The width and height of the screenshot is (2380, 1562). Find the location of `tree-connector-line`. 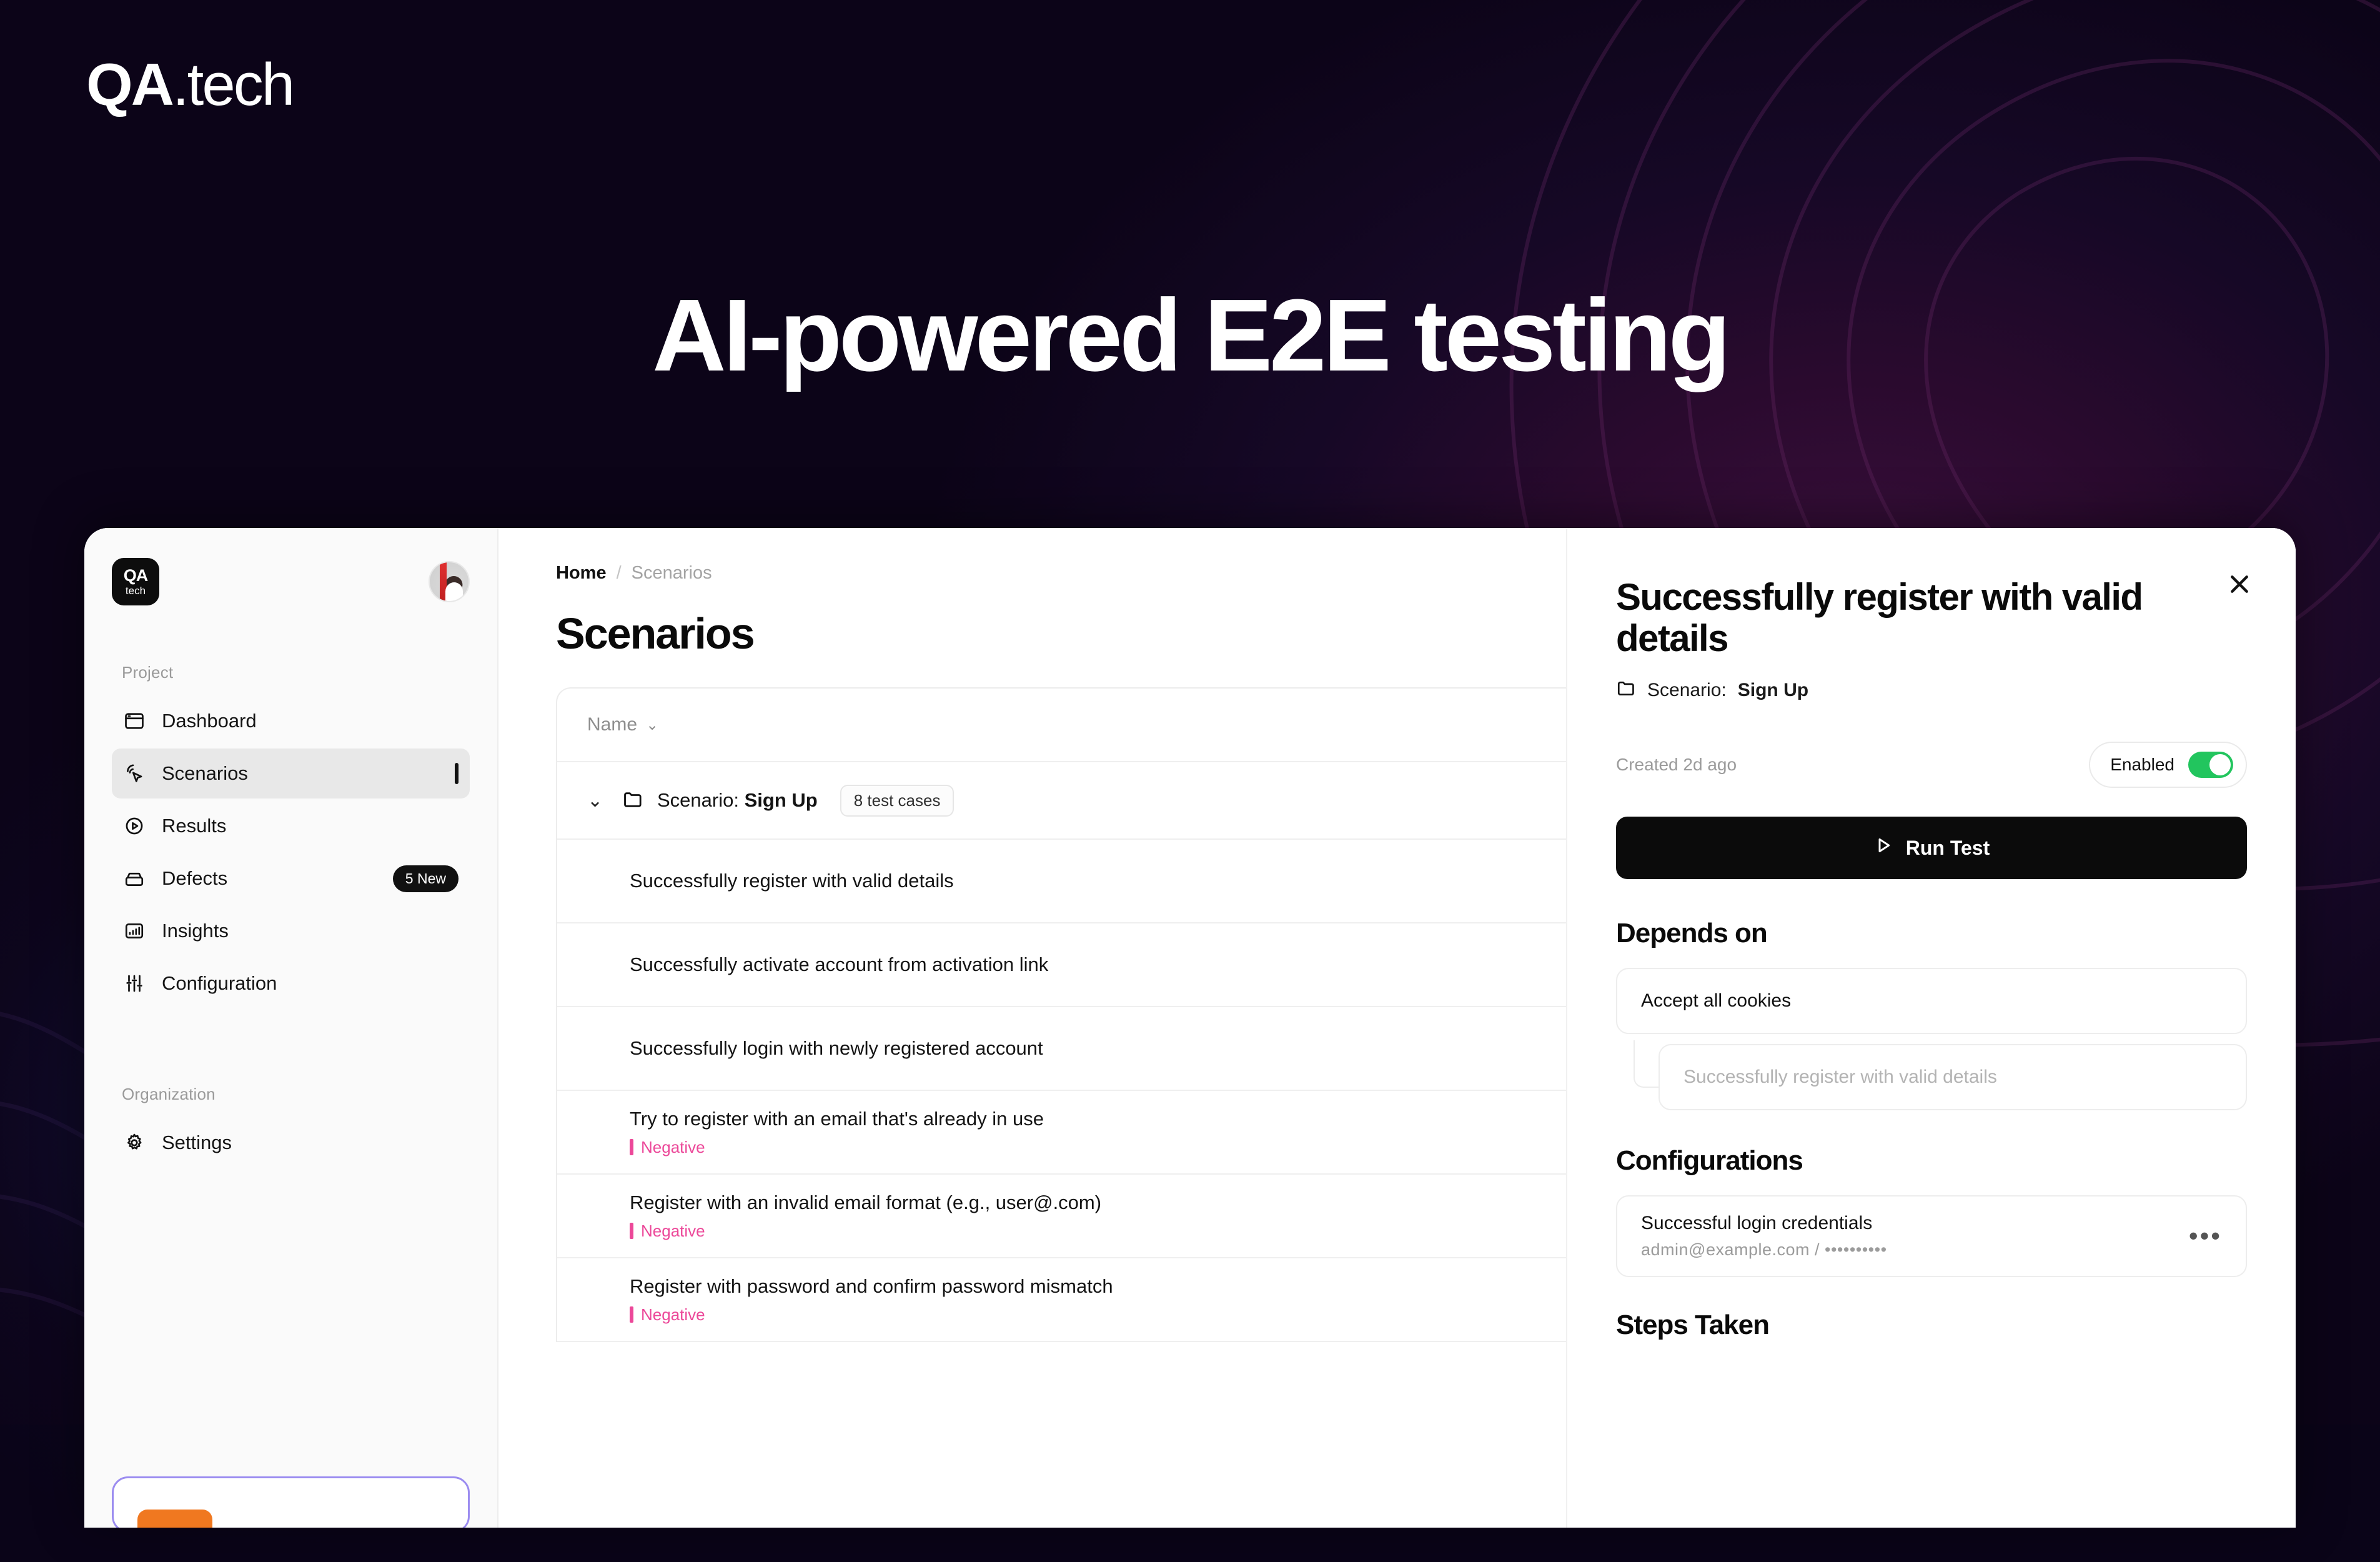

tree-connector-line is located at coordinates (1646, 1064).